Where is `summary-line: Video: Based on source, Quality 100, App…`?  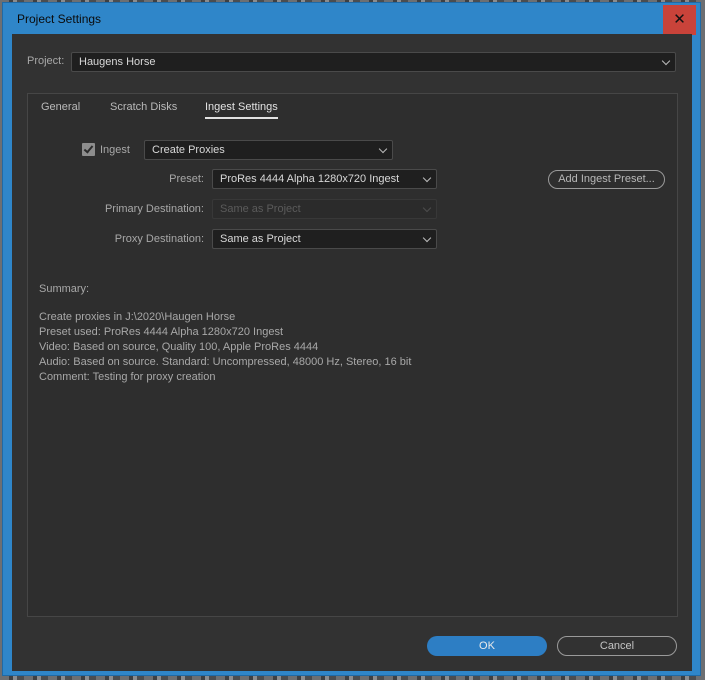 summary-line: Video: Based on source, Quality 100, App… is located at coordinates (179, 347).